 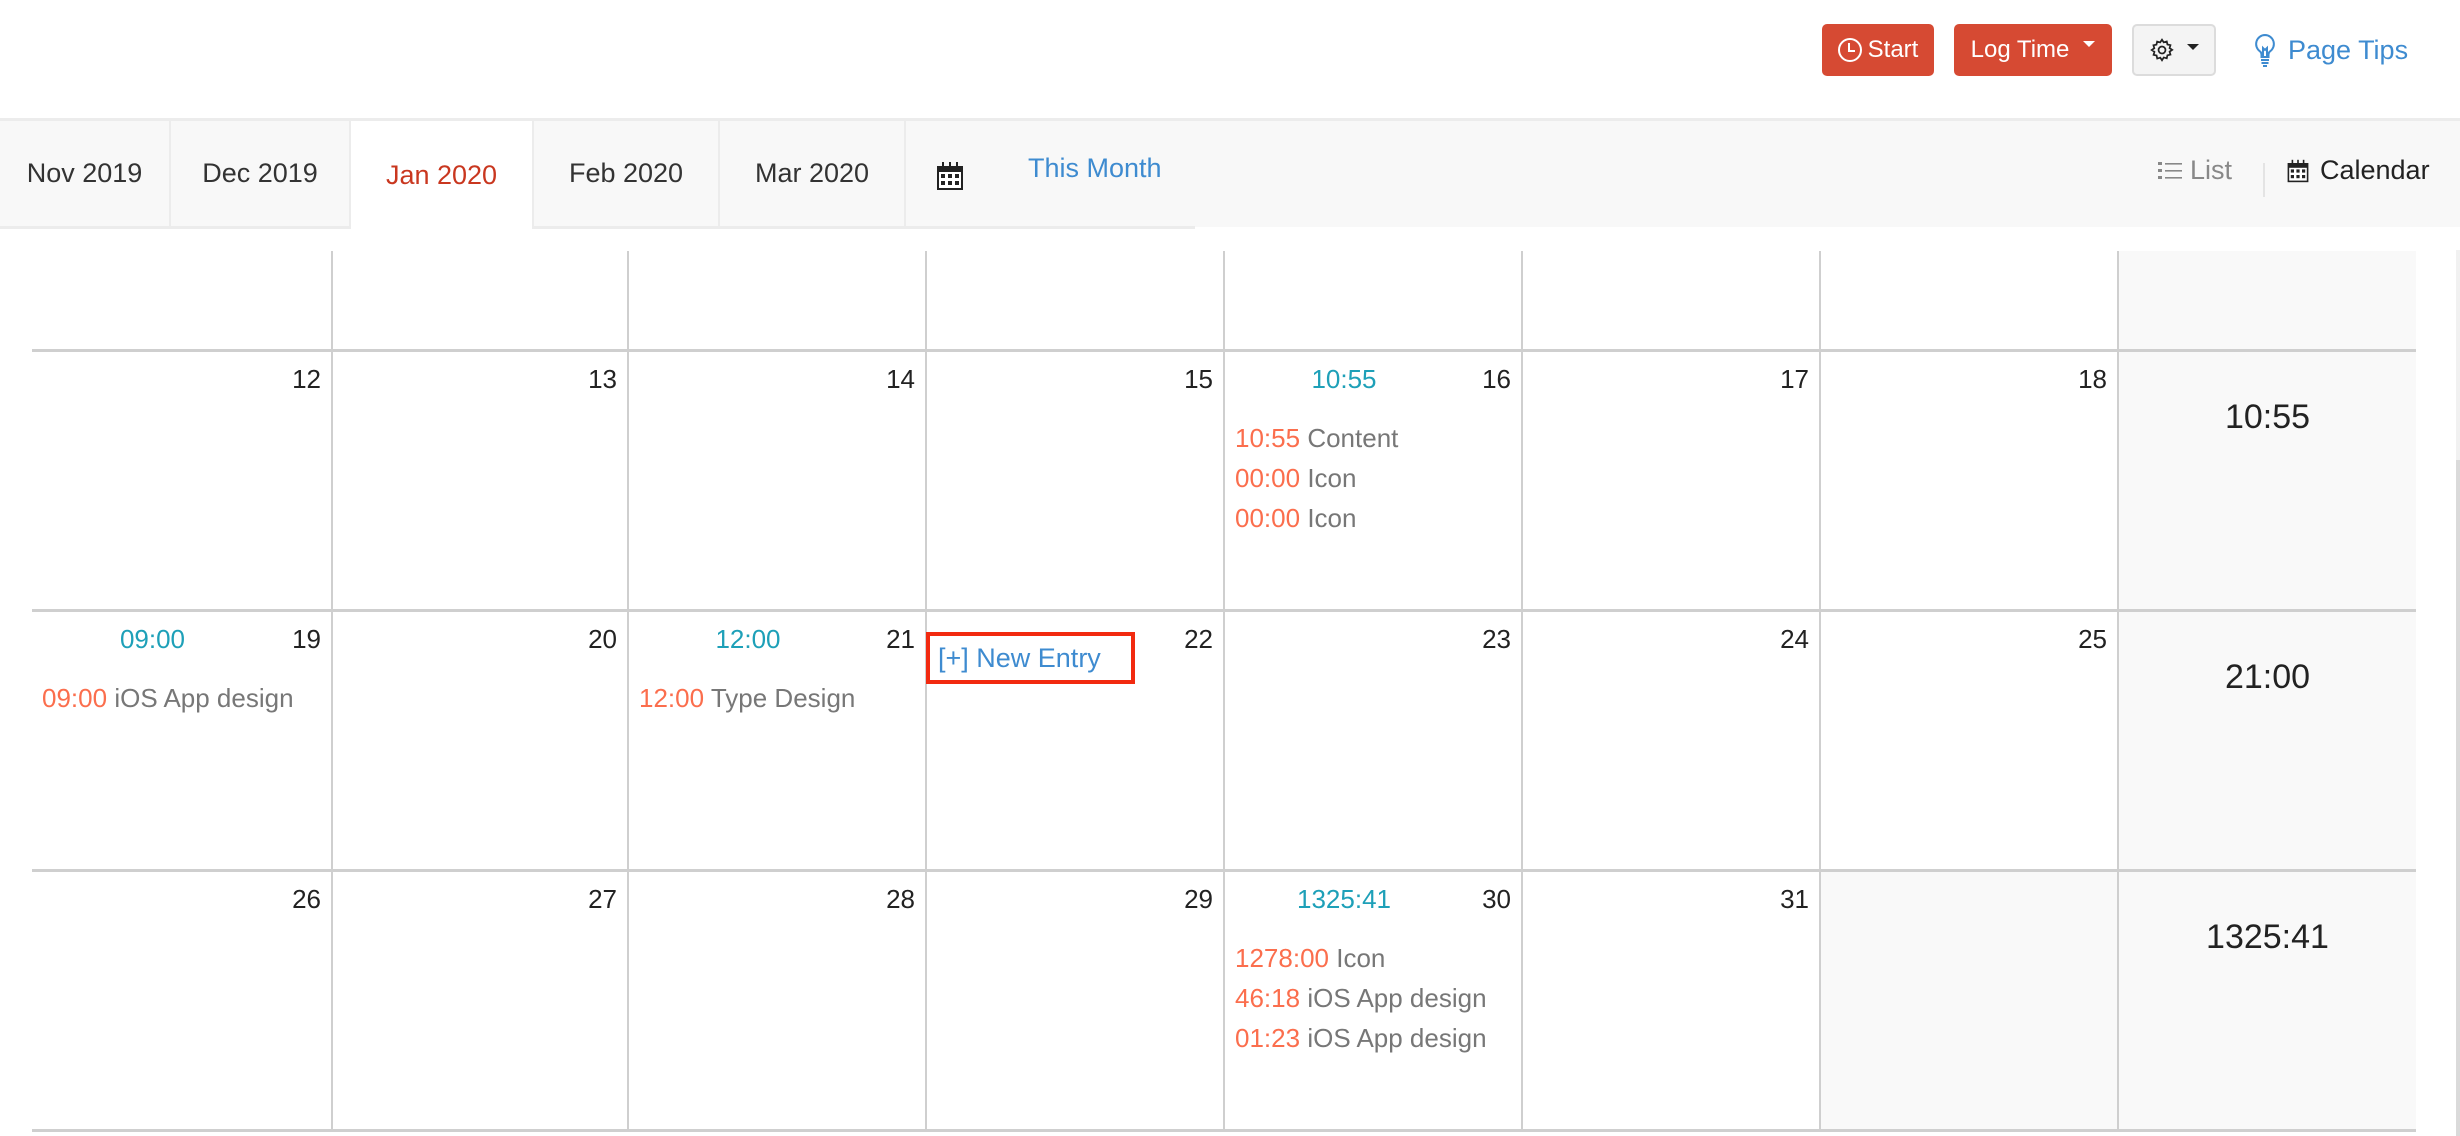 I want to click on calendar-day-cell: 14, so click(x=778, y=482).